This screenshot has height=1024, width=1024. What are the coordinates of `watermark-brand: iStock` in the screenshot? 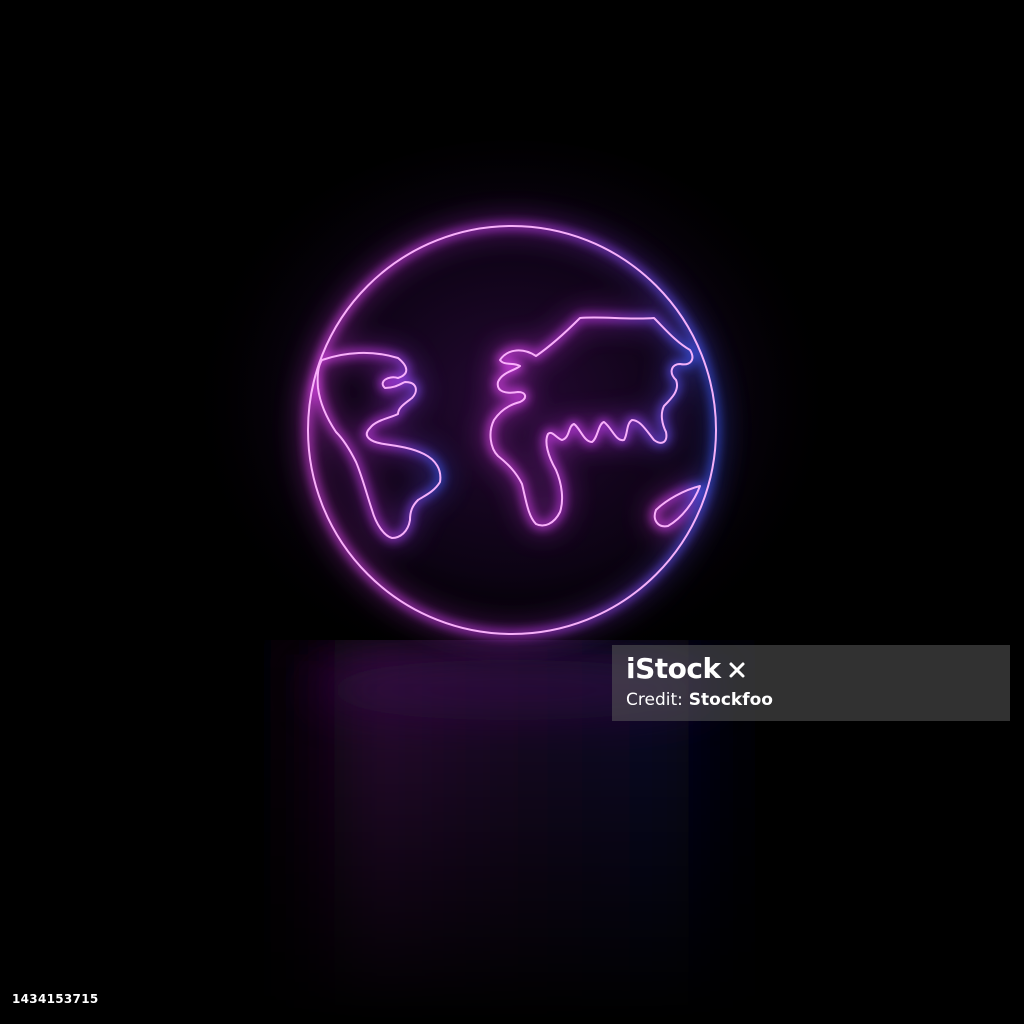 It's located at (811, 669).